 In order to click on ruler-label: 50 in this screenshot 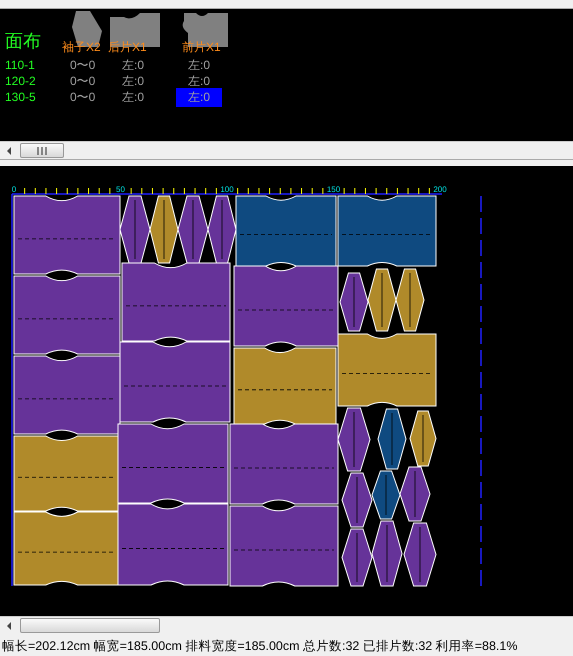, I will do `click(120, 189)`.